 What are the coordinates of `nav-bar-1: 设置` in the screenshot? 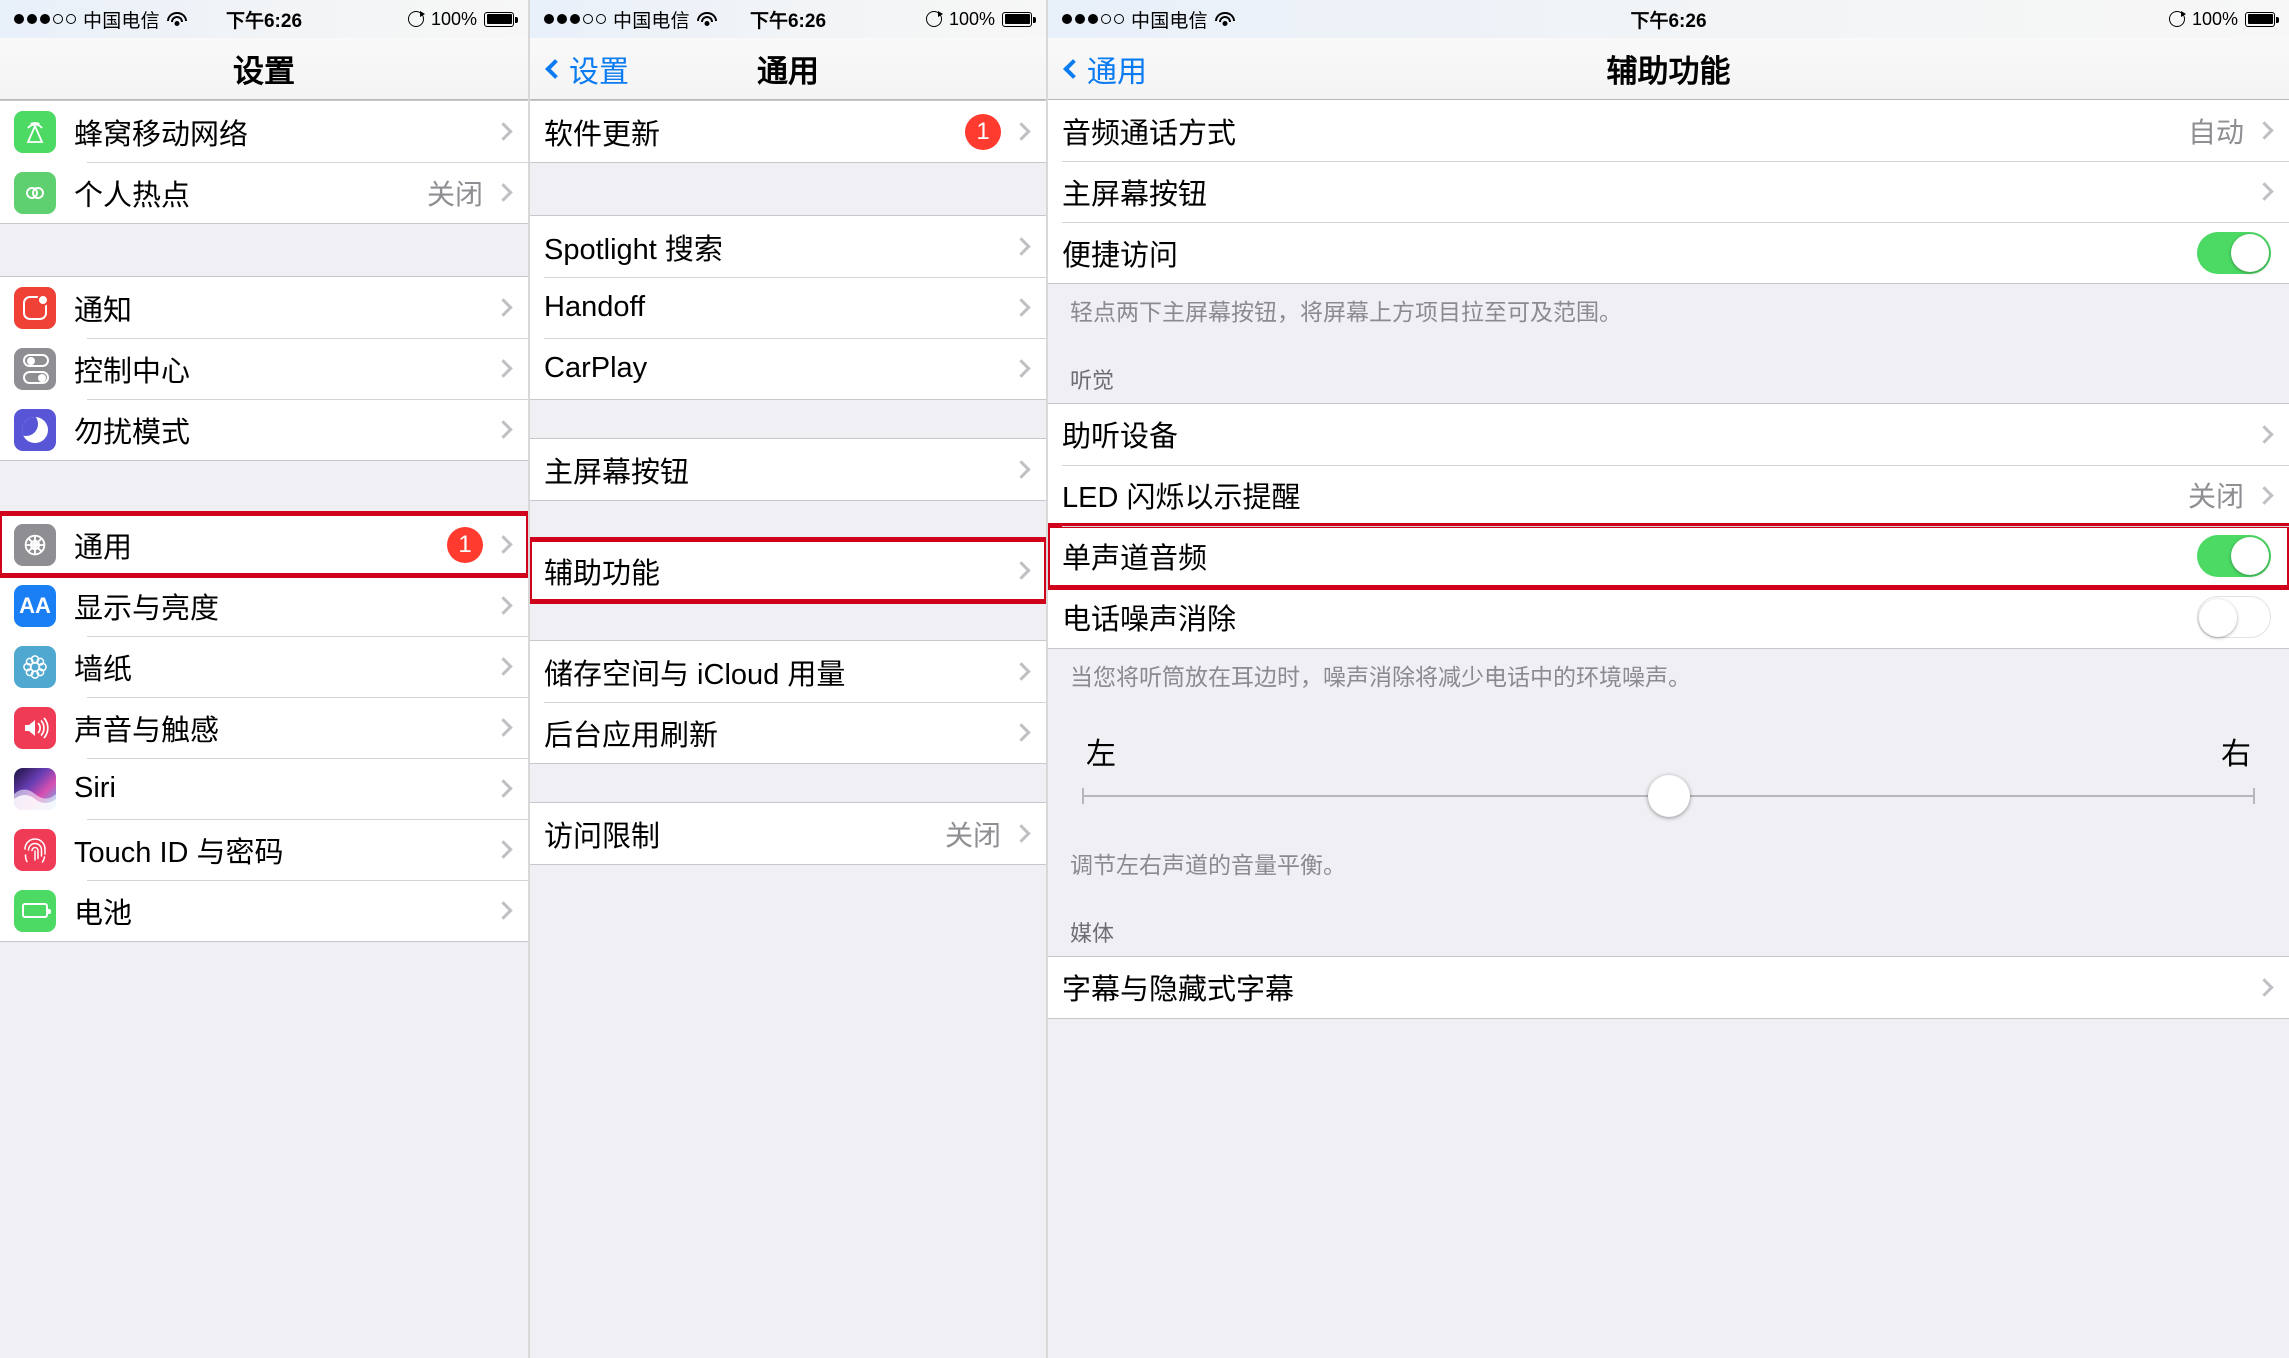 It's located at (264, 69).